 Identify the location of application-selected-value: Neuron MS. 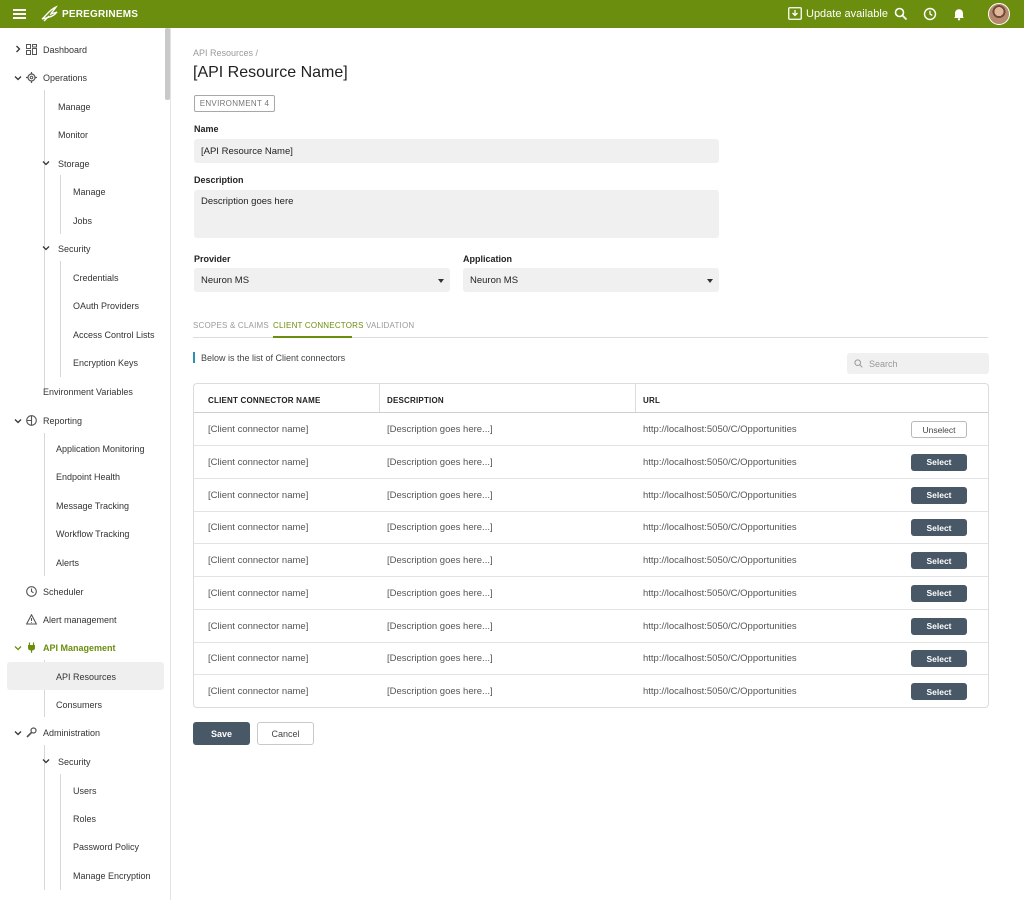
(494, 280).